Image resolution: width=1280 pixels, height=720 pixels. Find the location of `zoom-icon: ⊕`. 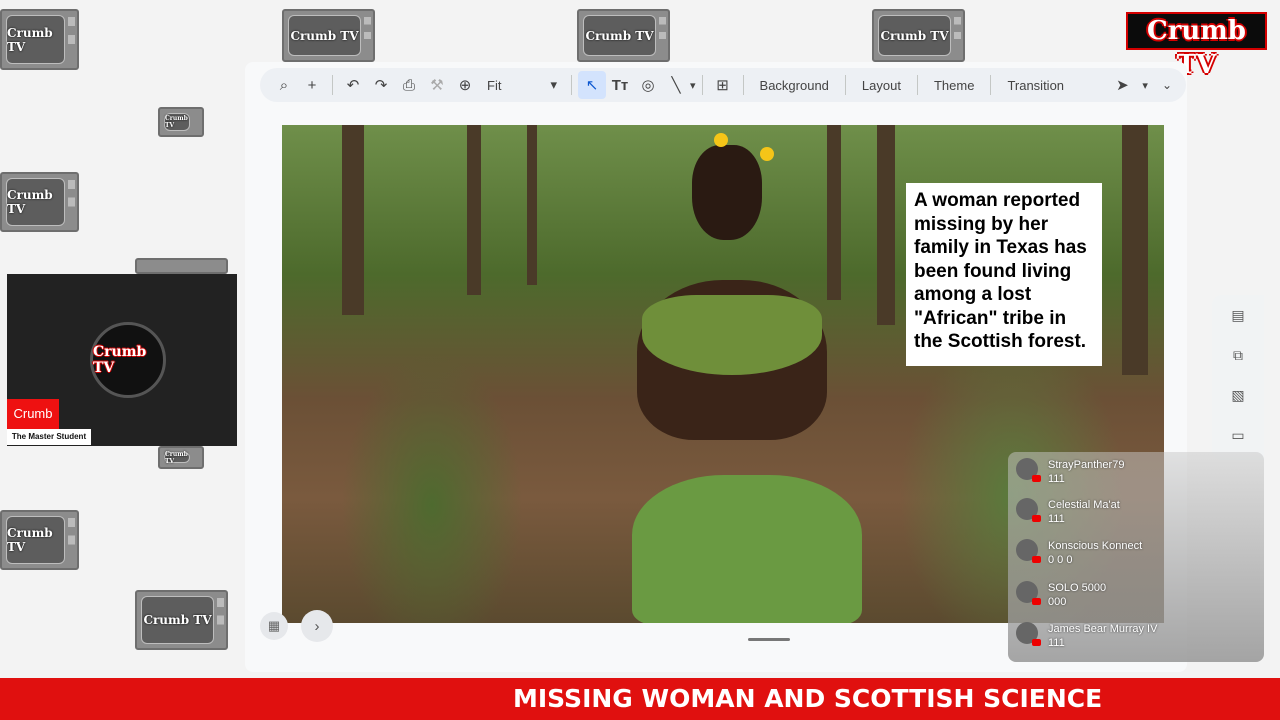

zoom-icon: ⊕ is located at coordinates (465, 85).